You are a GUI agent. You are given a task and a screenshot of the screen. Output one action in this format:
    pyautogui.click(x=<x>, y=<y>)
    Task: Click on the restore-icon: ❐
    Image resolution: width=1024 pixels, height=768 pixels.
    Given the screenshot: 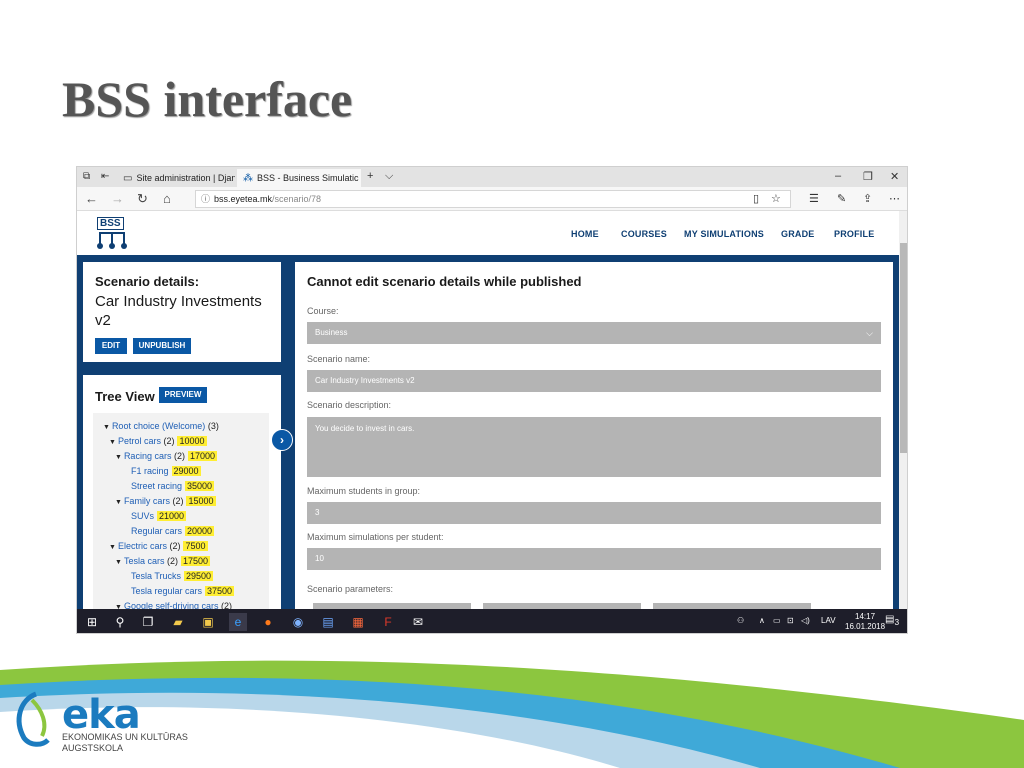 What is the action you would take?
    pyautogui.click(x=868, y=176)
    